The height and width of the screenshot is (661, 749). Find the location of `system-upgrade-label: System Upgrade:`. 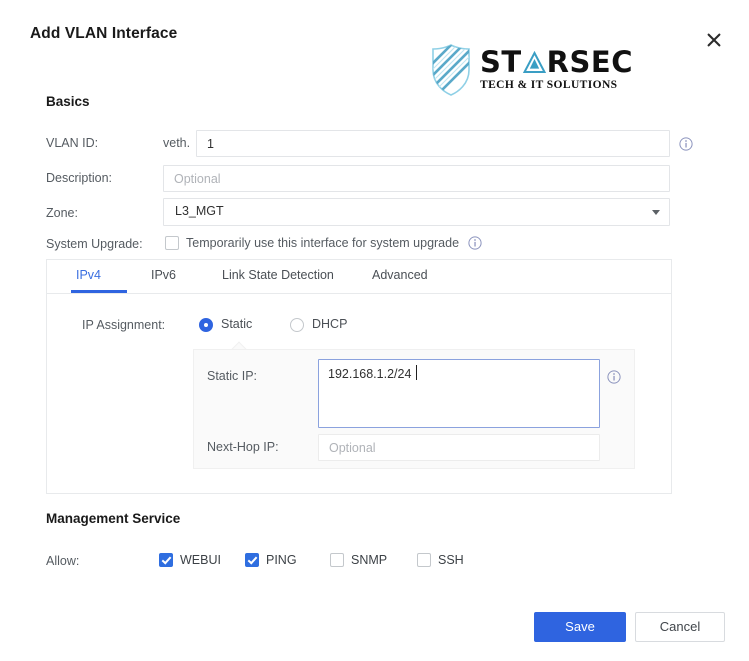

system-upgrade-label: System Upgrade: is located at coordinates (94, 244).